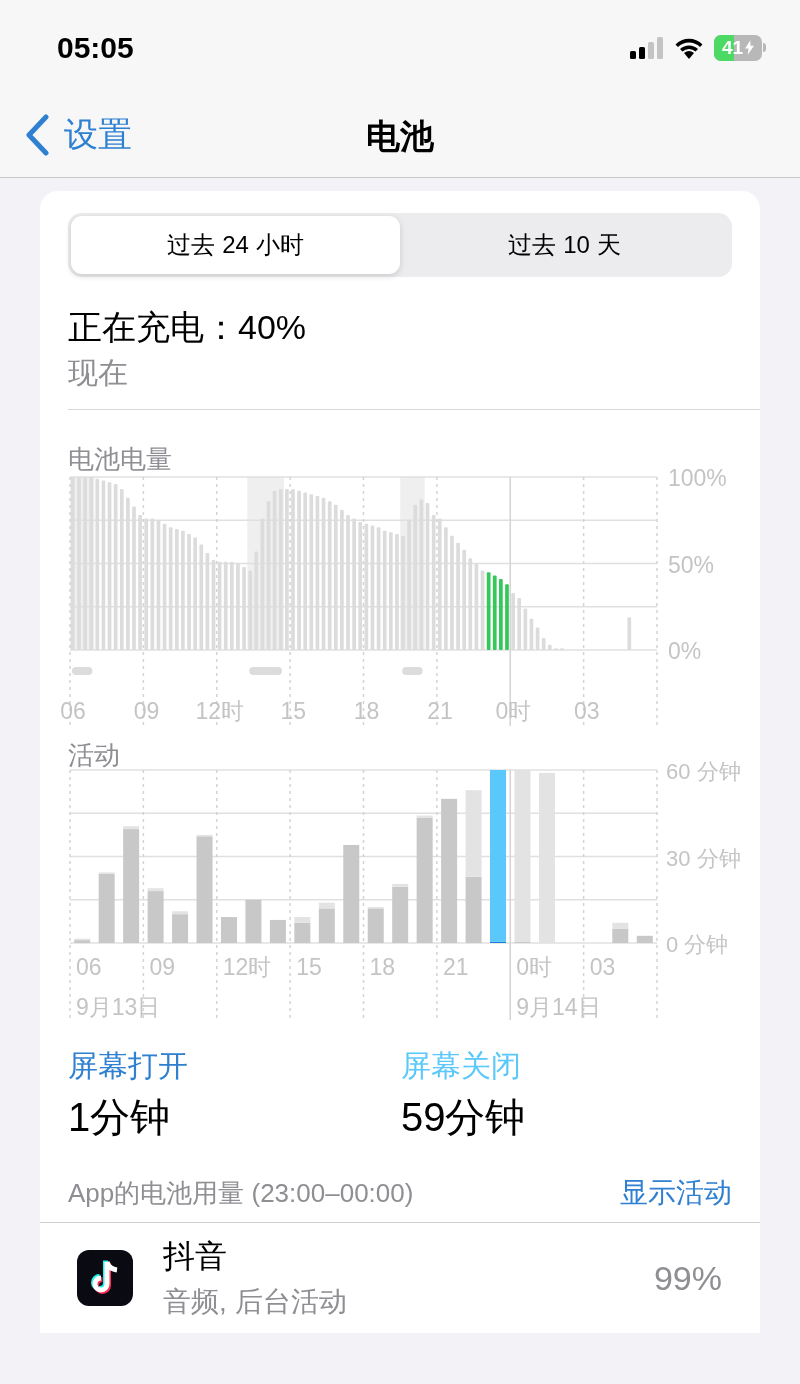 The width and height of the screenshot is (800, 1384). Describe the element at coordinates (558, 1007) in the screenshot. I see `date-label: 9月14日` at that location.